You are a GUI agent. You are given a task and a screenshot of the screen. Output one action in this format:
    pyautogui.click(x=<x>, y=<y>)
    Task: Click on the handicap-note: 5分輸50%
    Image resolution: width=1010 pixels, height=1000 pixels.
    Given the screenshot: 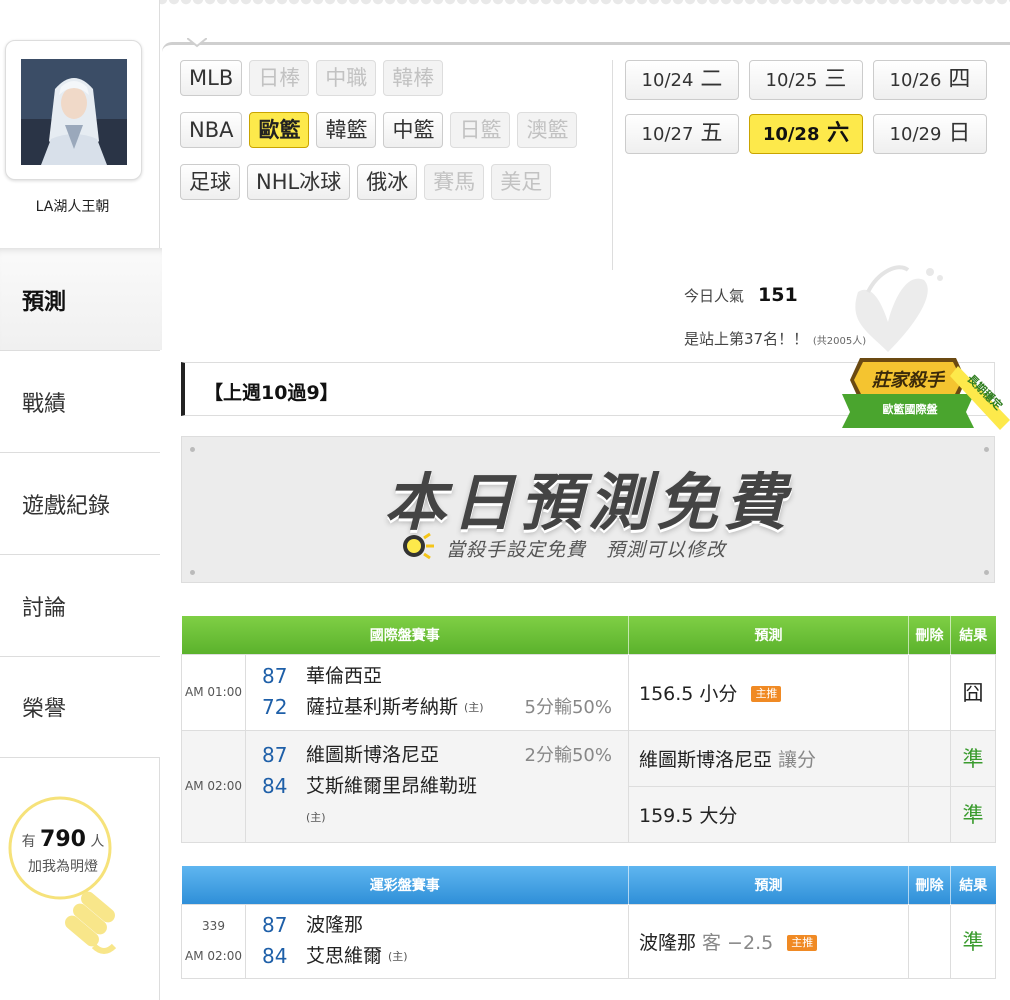 What is the action you would take?
    pyautogui.click(x=568, y=707)
    